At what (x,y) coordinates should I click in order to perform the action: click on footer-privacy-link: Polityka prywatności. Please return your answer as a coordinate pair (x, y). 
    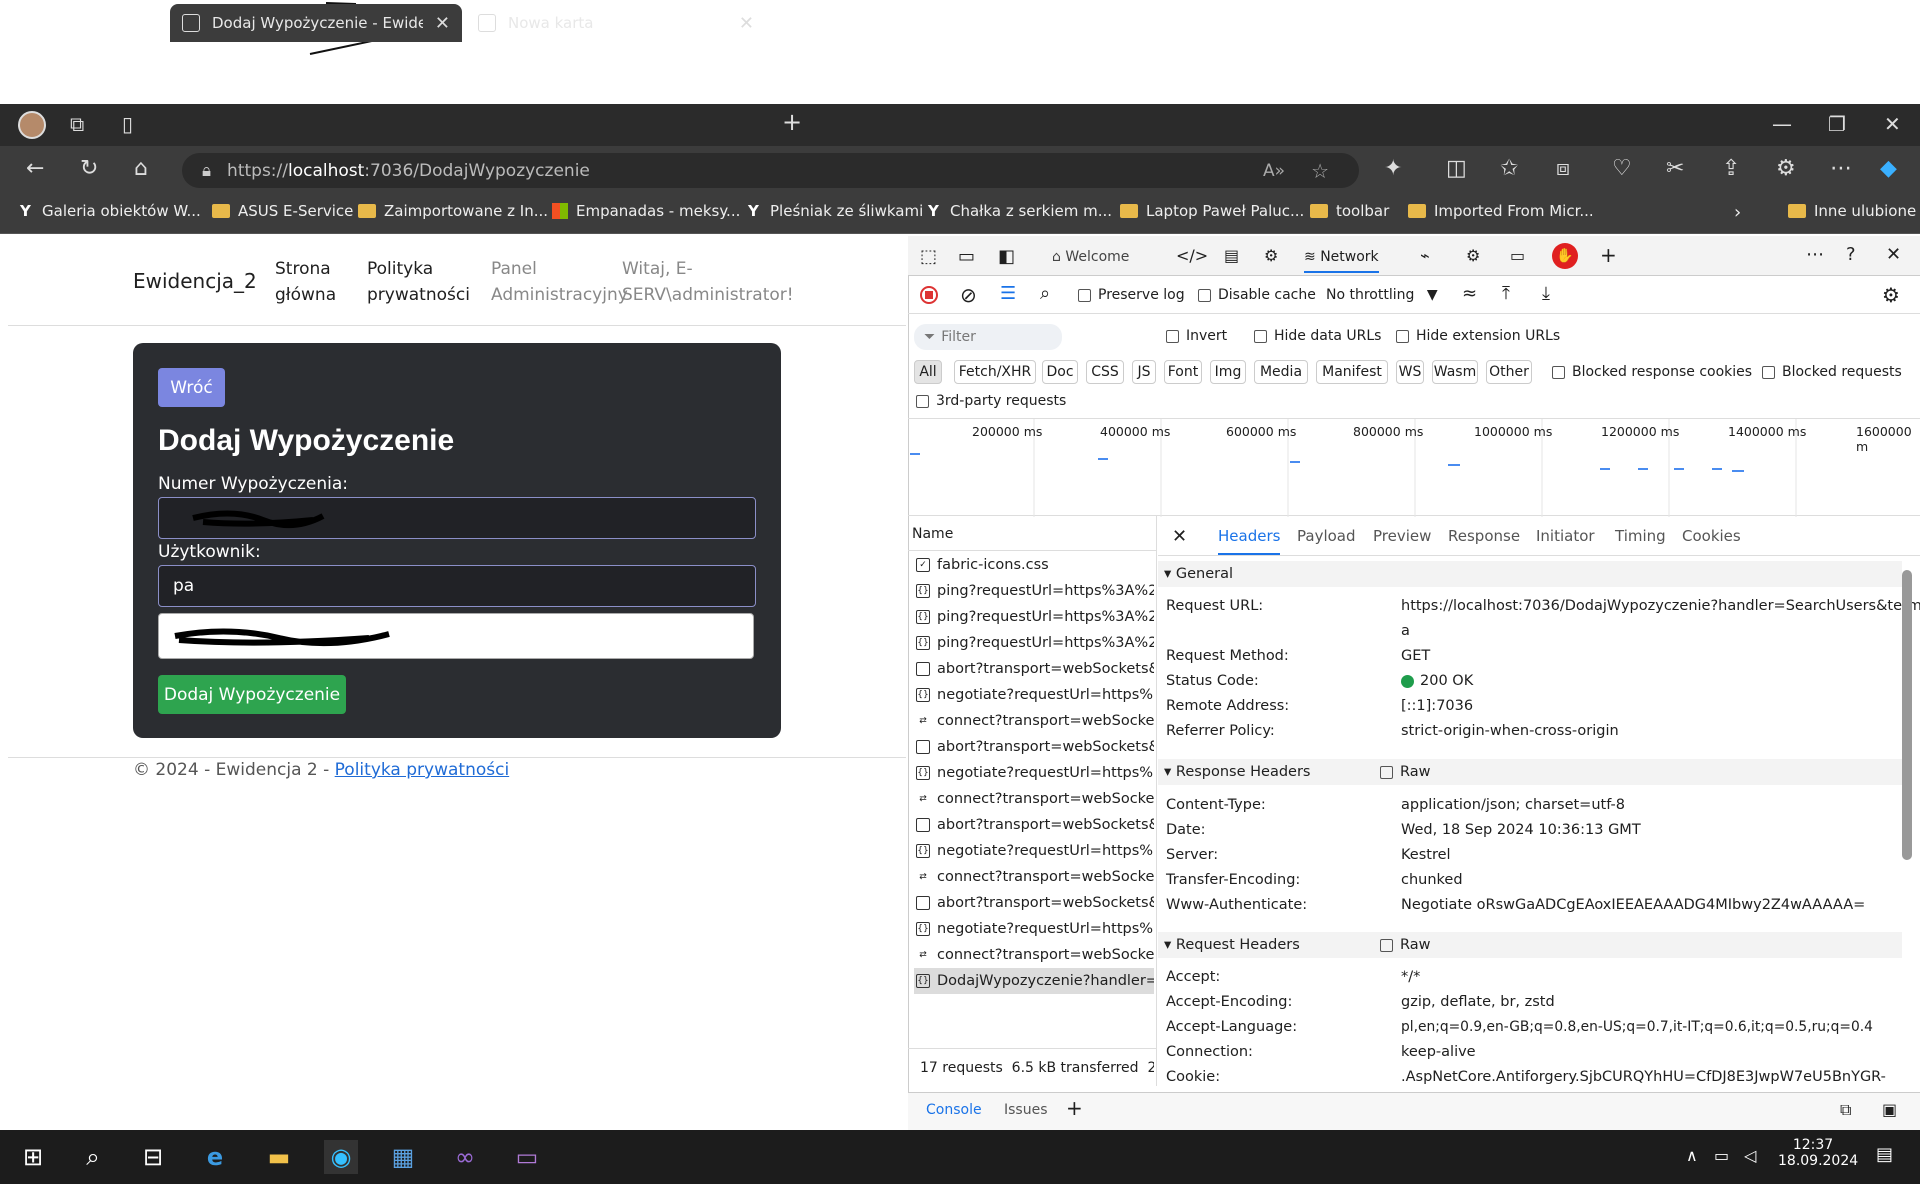
    Looking at the image, I should click on (422, 770).